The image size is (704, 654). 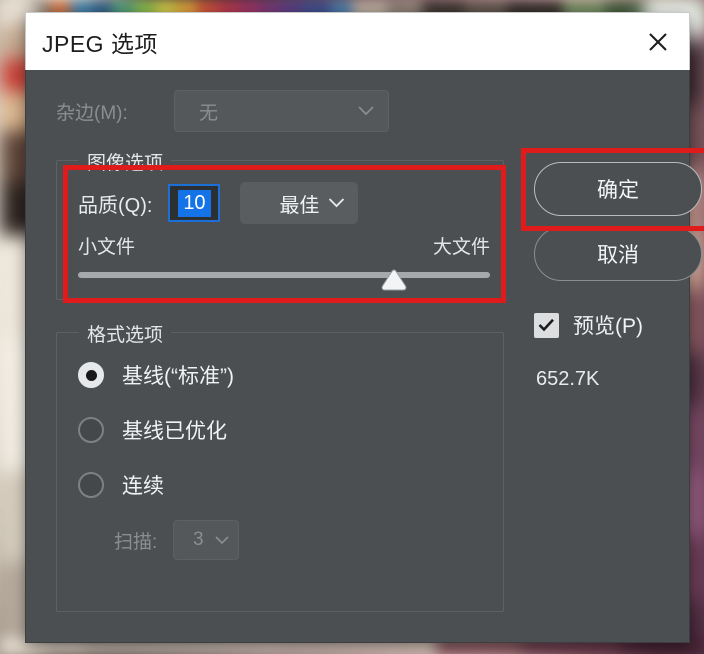 I want to click on matte-label: 杂边(M):, so click(x=92, y=113).